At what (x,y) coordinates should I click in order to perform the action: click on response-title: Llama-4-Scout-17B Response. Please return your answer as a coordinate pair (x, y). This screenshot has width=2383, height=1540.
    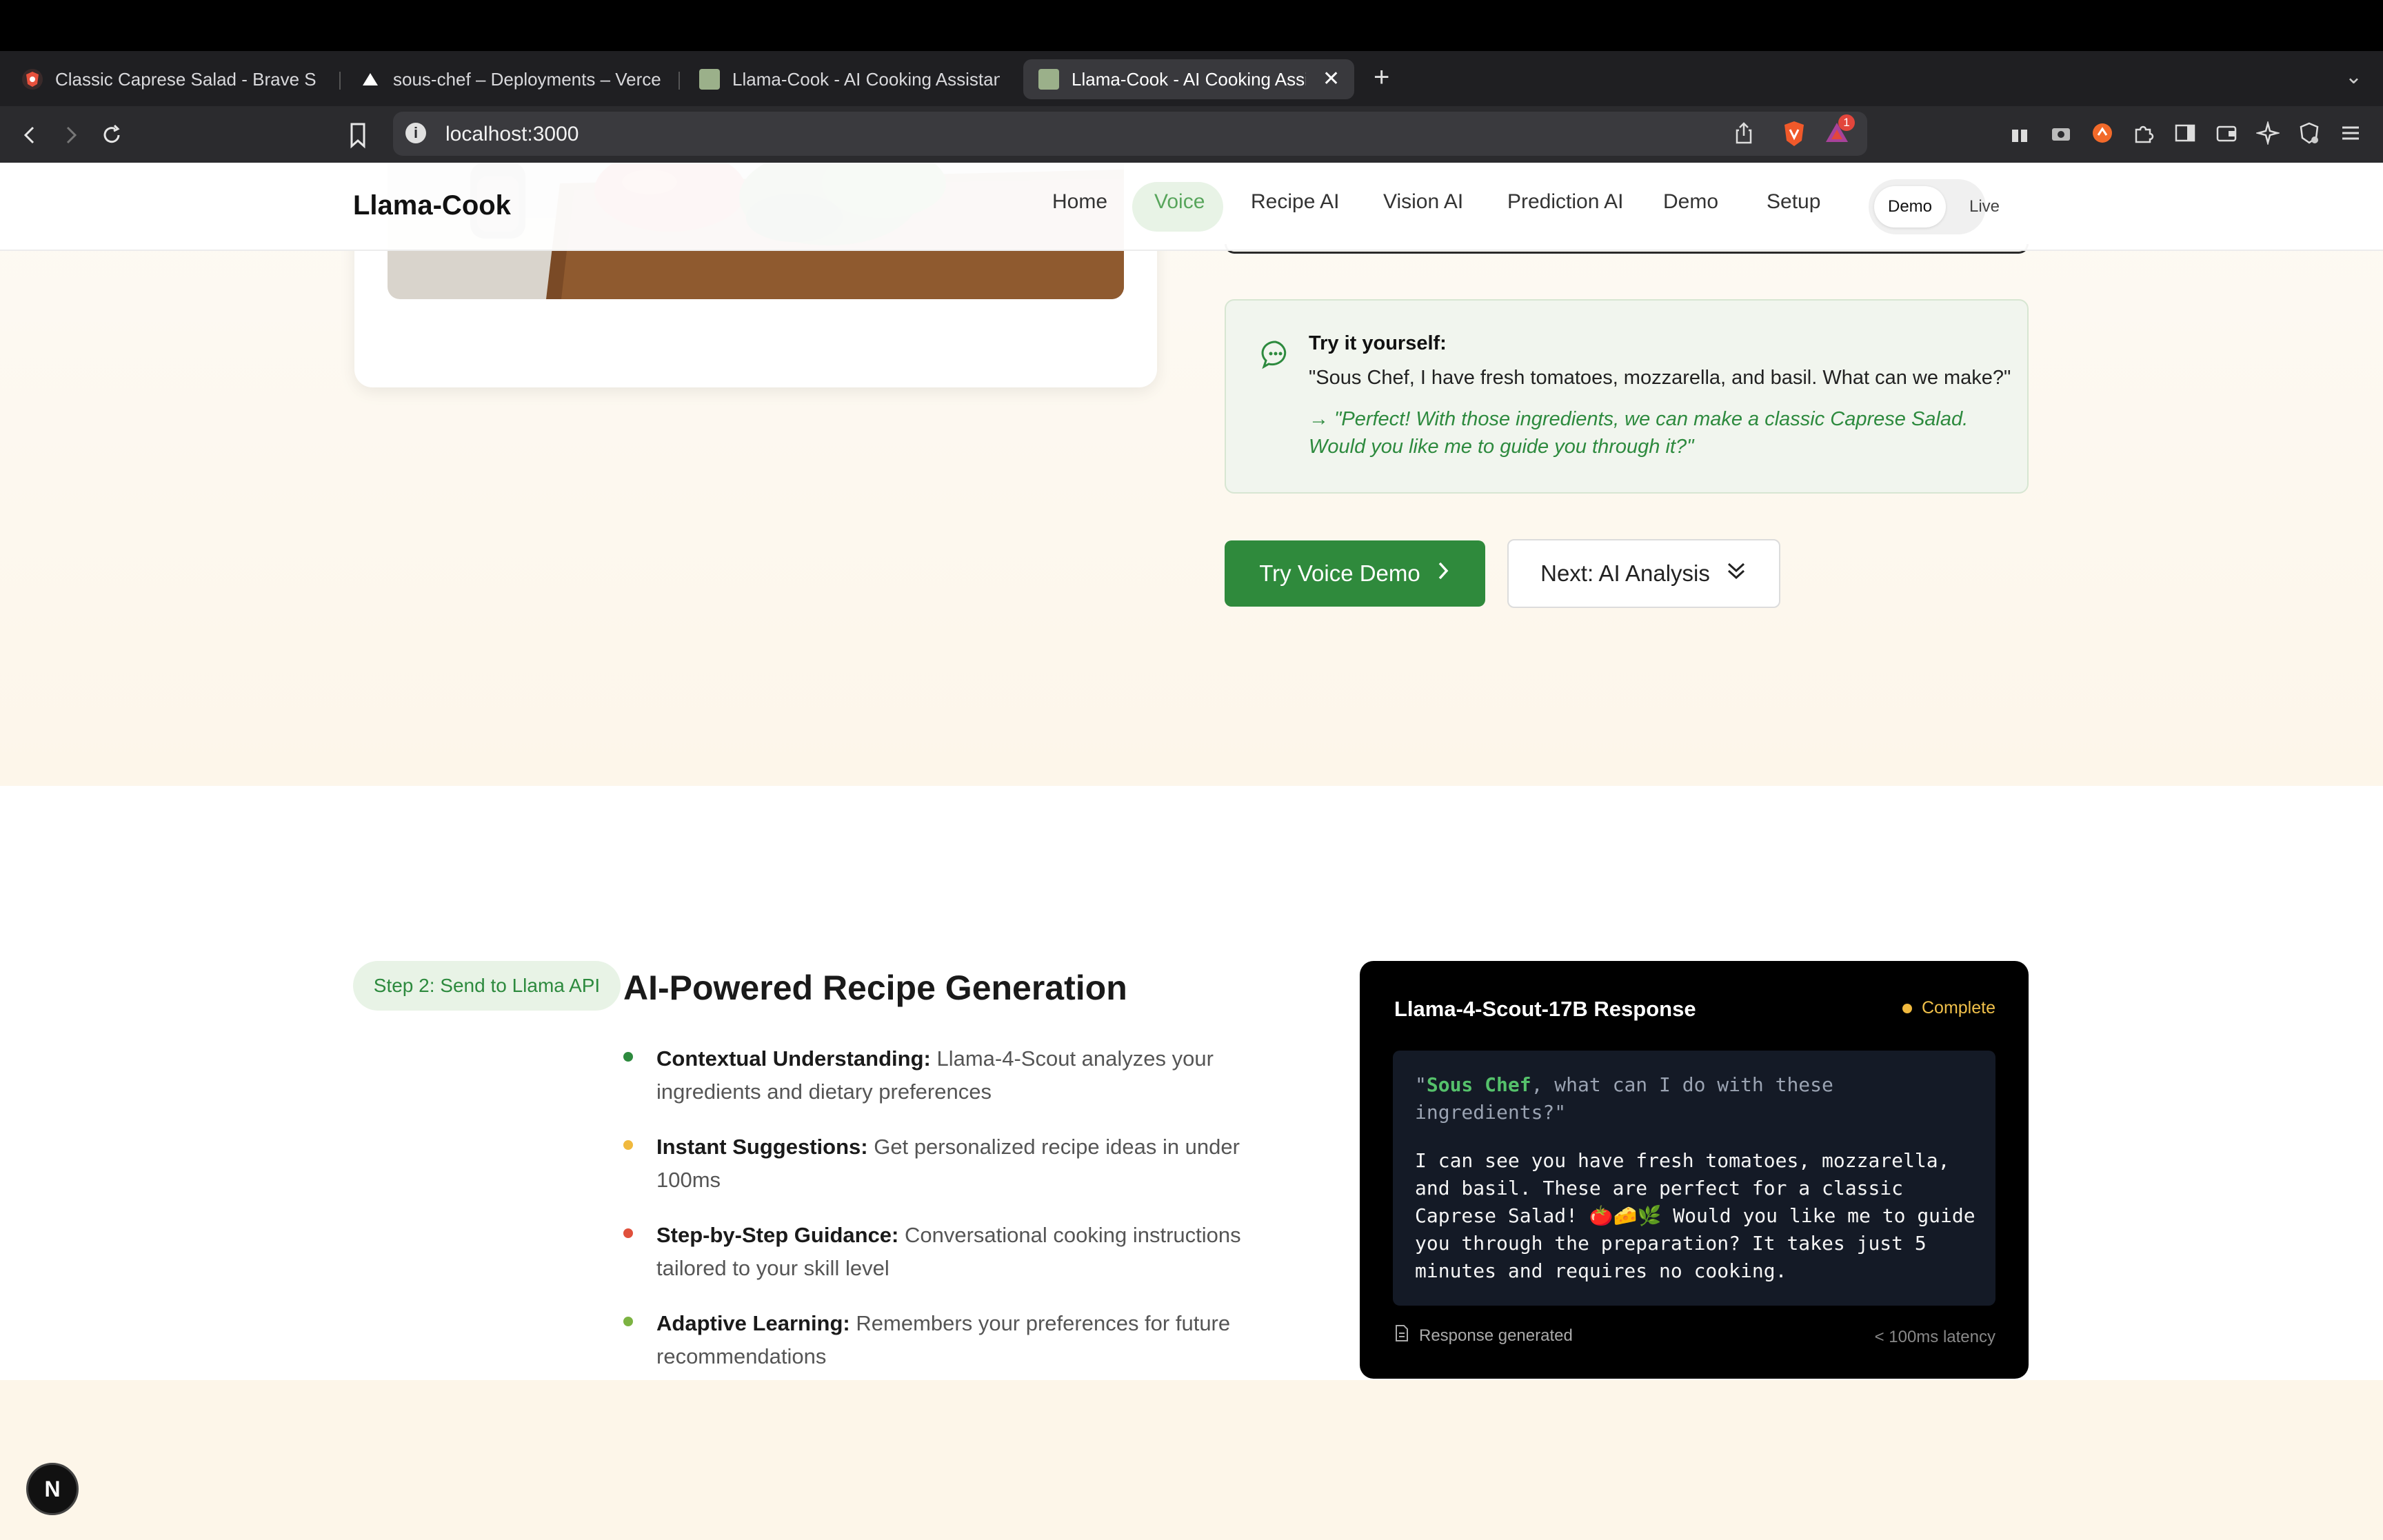
    Looking at the image, I should click on (1545, 1009).